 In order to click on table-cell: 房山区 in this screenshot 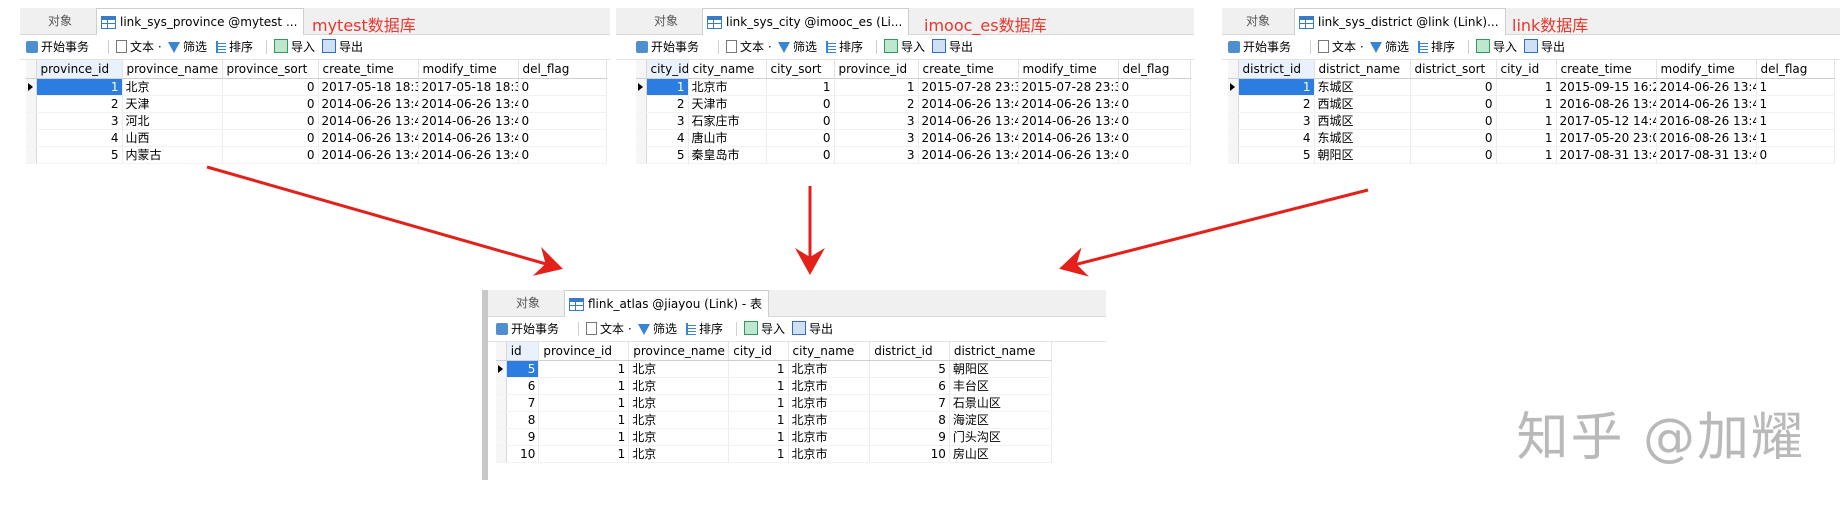, I will do `click(1001, 454)`.